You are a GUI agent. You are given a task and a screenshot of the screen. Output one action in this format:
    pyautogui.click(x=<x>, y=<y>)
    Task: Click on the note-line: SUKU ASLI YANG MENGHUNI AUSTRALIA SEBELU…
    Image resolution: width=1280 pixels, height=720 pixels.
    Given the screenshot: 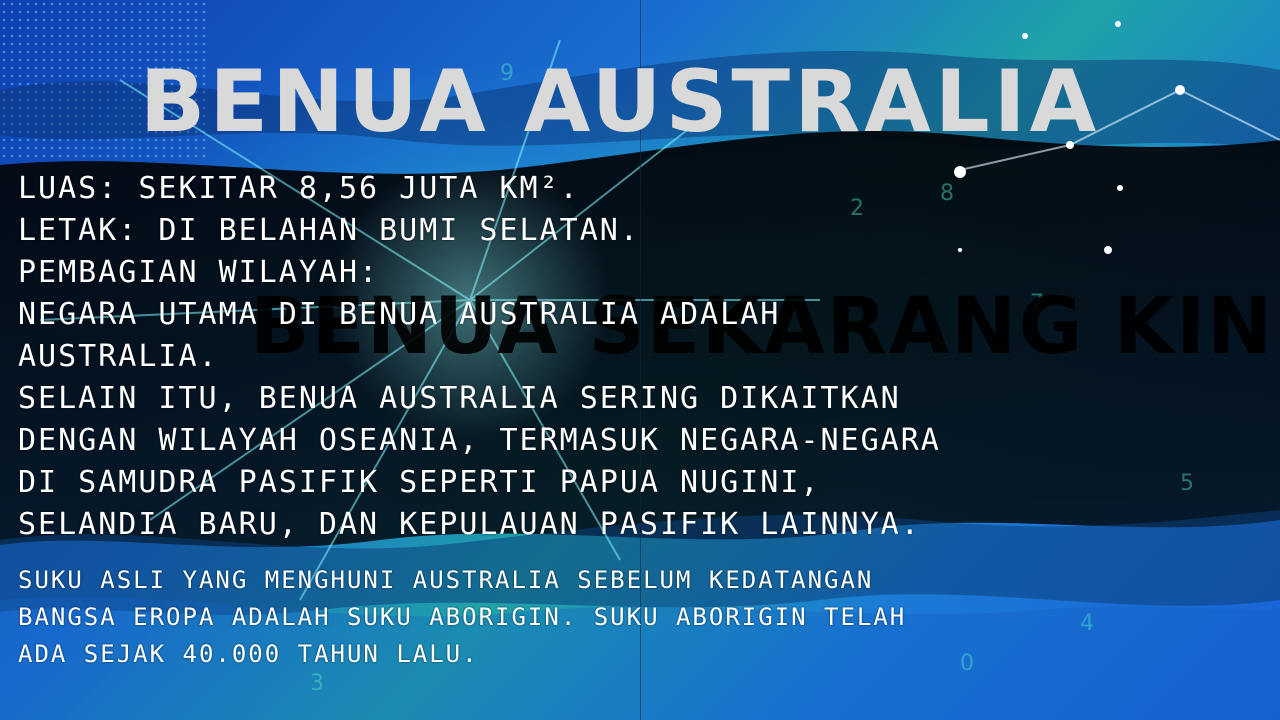 What is the action you would take?
    pyautogui.click(x=446, y=580)
    